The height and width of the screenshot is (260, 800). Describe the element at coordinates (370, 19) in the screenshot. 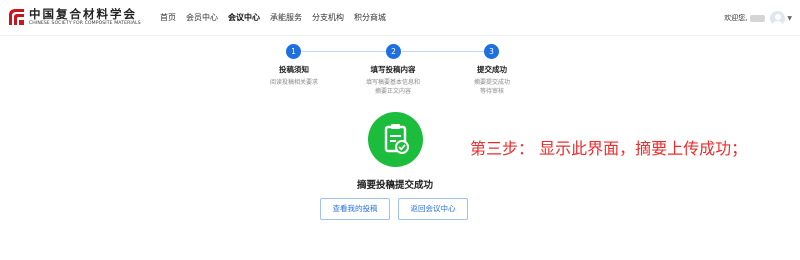

I see `nav-points-mall: 积分商城` at that location.